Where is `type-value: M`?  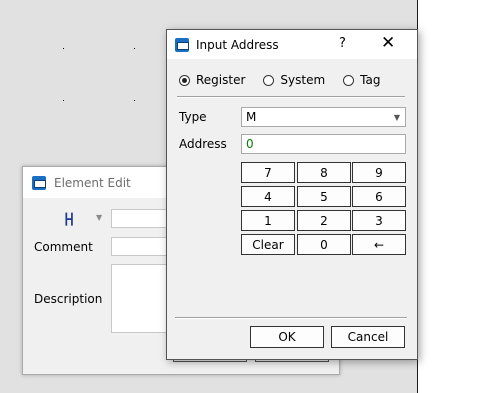
type-value: M is located at coordinates (251, 117).